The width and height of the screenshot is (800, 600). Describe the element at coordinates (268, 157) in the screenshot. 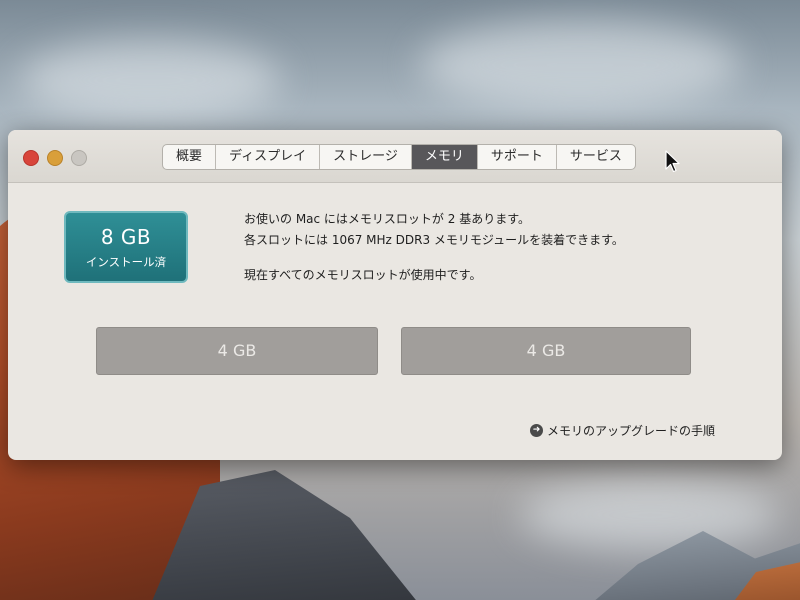

I see `tab-displays: ディスプレイ` at that location.